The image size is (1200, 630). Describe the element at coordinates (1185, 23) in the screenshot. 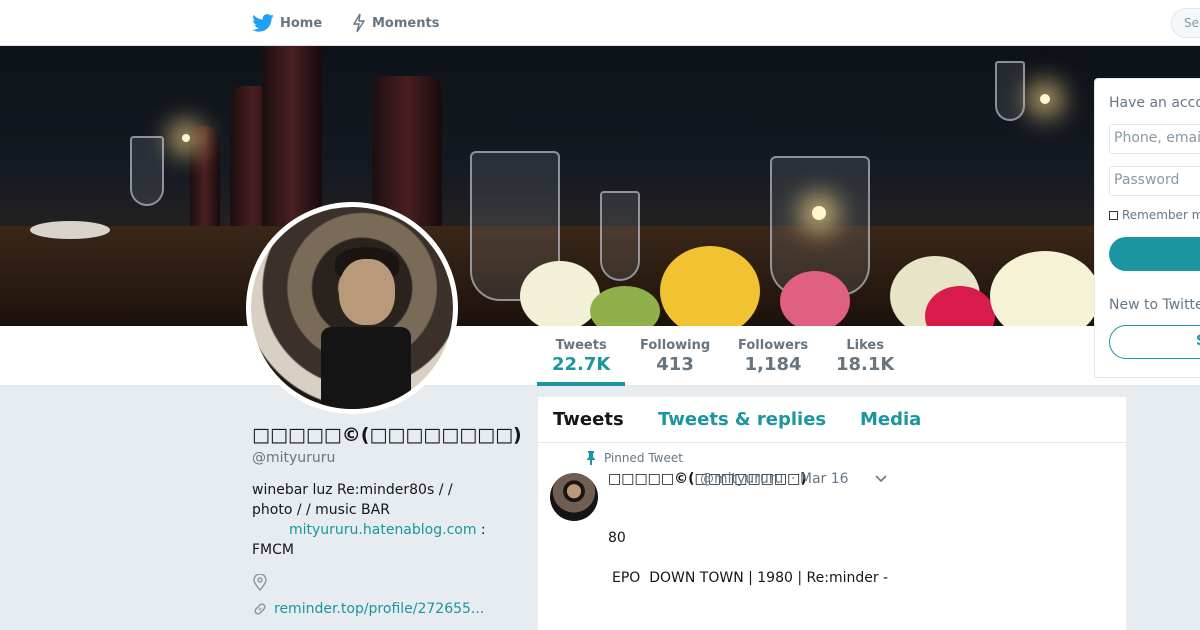

I see `search-input: Se` at that location.